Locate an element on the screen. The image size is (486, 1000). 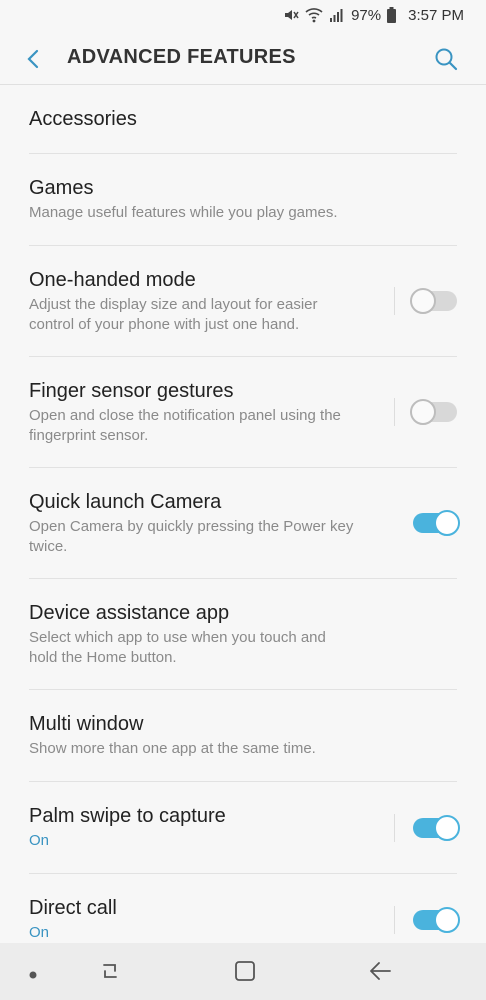
setting-title: Quick launch Camera is located at coordinates (125, 502).